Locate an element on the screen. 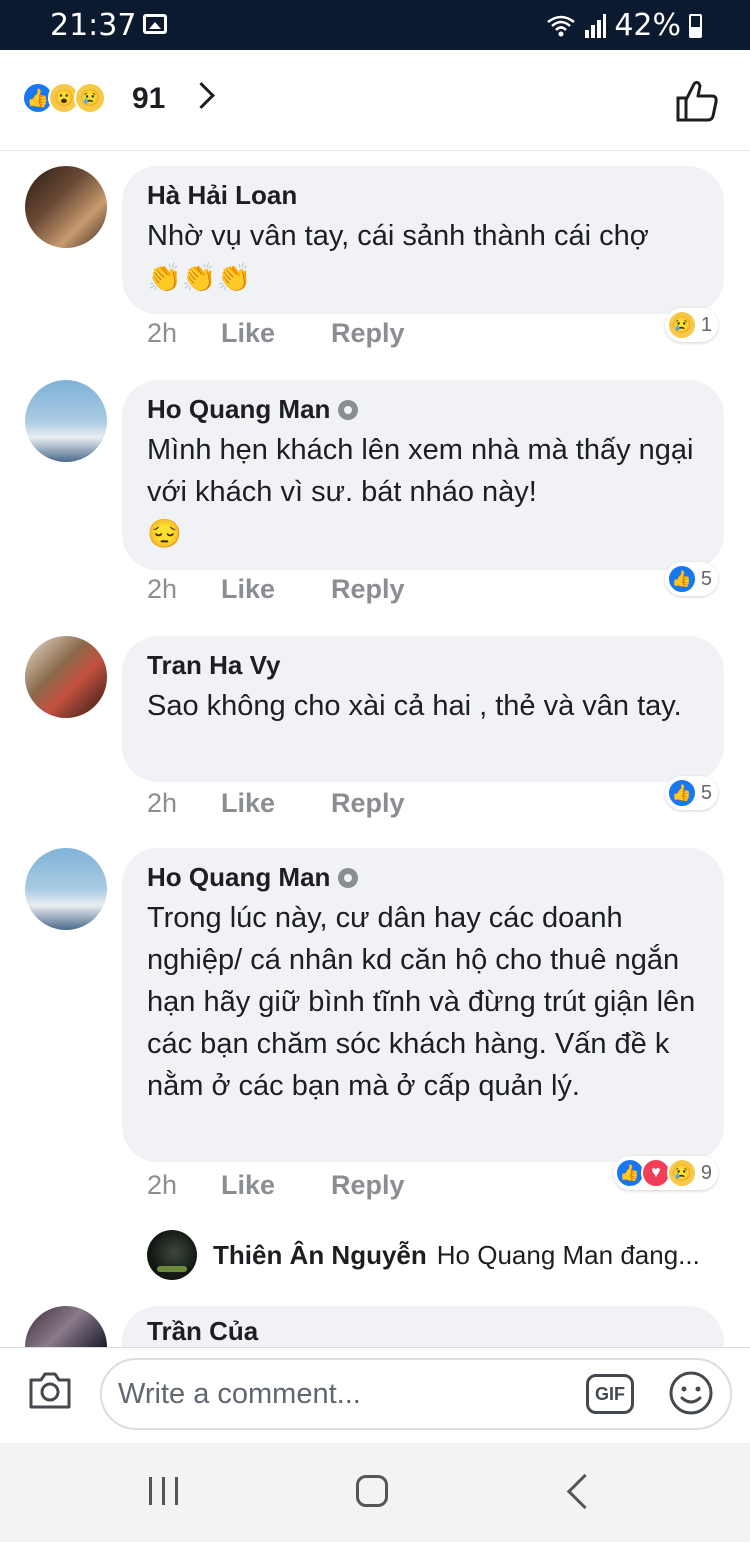 The image size is (750, 1542). reply-author: Thiên Ân Nguyễn is located at coordinates (320, 1255).